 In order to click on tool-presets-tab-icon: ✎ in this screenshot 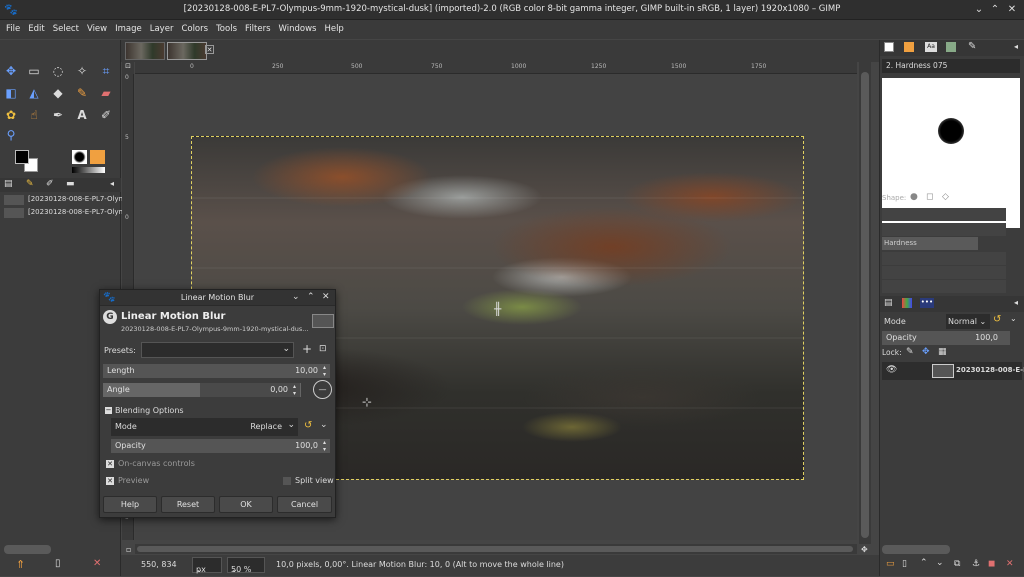, I will do `click(972, 46)`.